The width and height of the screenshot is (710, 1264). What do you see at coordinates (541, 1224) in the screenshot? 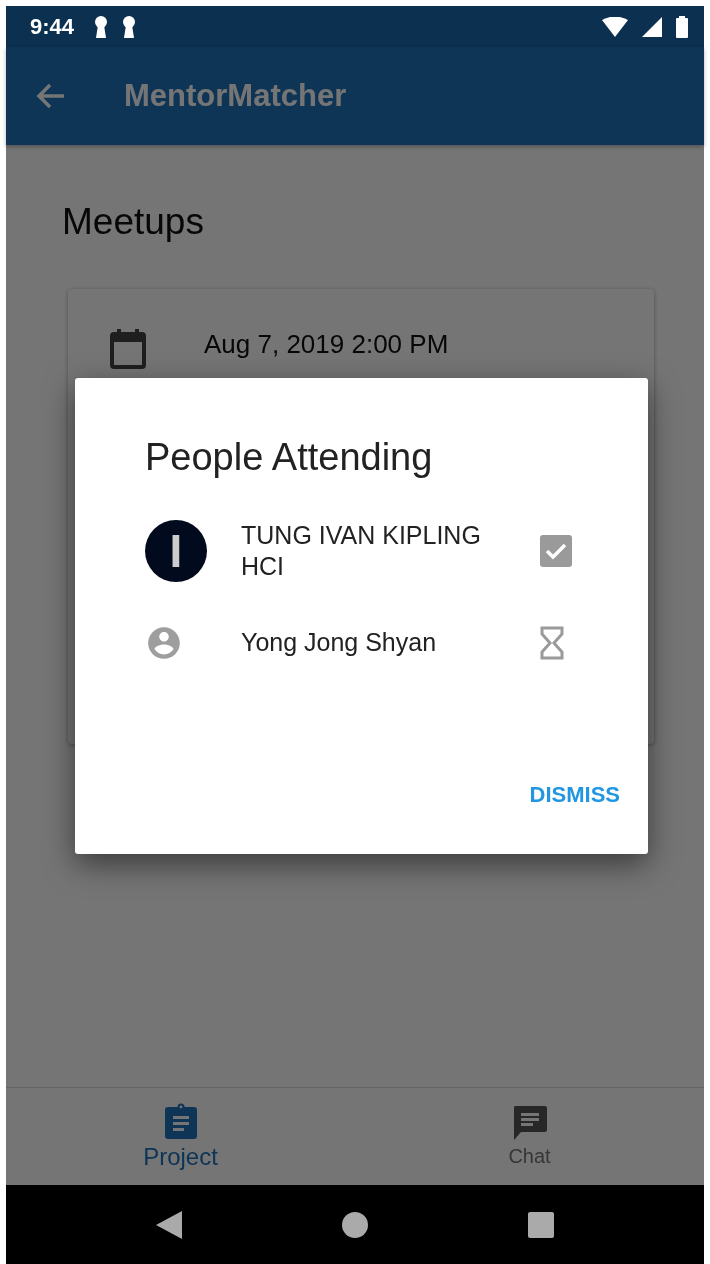
I see `recents-square-icon` at bounding box center [541, 1224].